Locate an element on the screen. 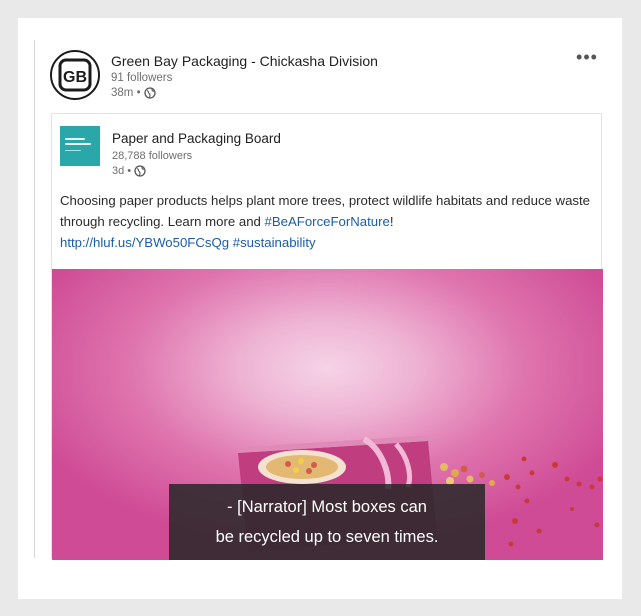  caption-line-2: be recycled up to seven times. is located at coordinates (327, 537).